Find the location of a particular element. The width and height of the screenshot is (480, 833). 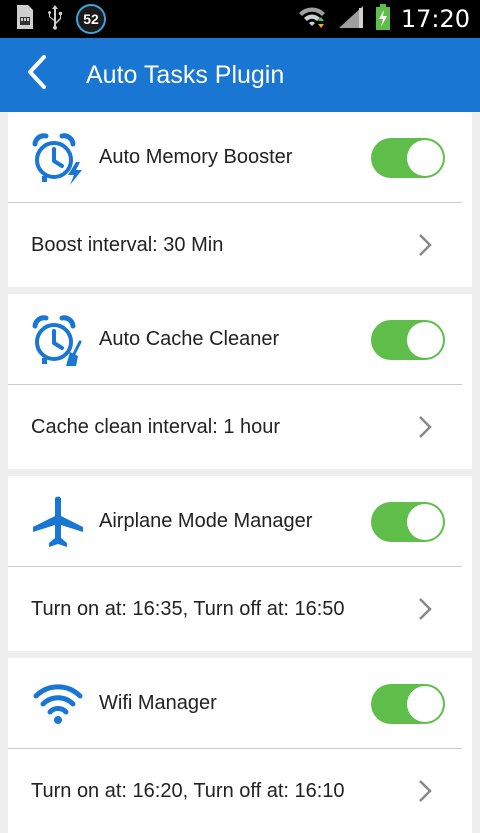

task-title: Wifi Manager is located at coordinates (158, 703).